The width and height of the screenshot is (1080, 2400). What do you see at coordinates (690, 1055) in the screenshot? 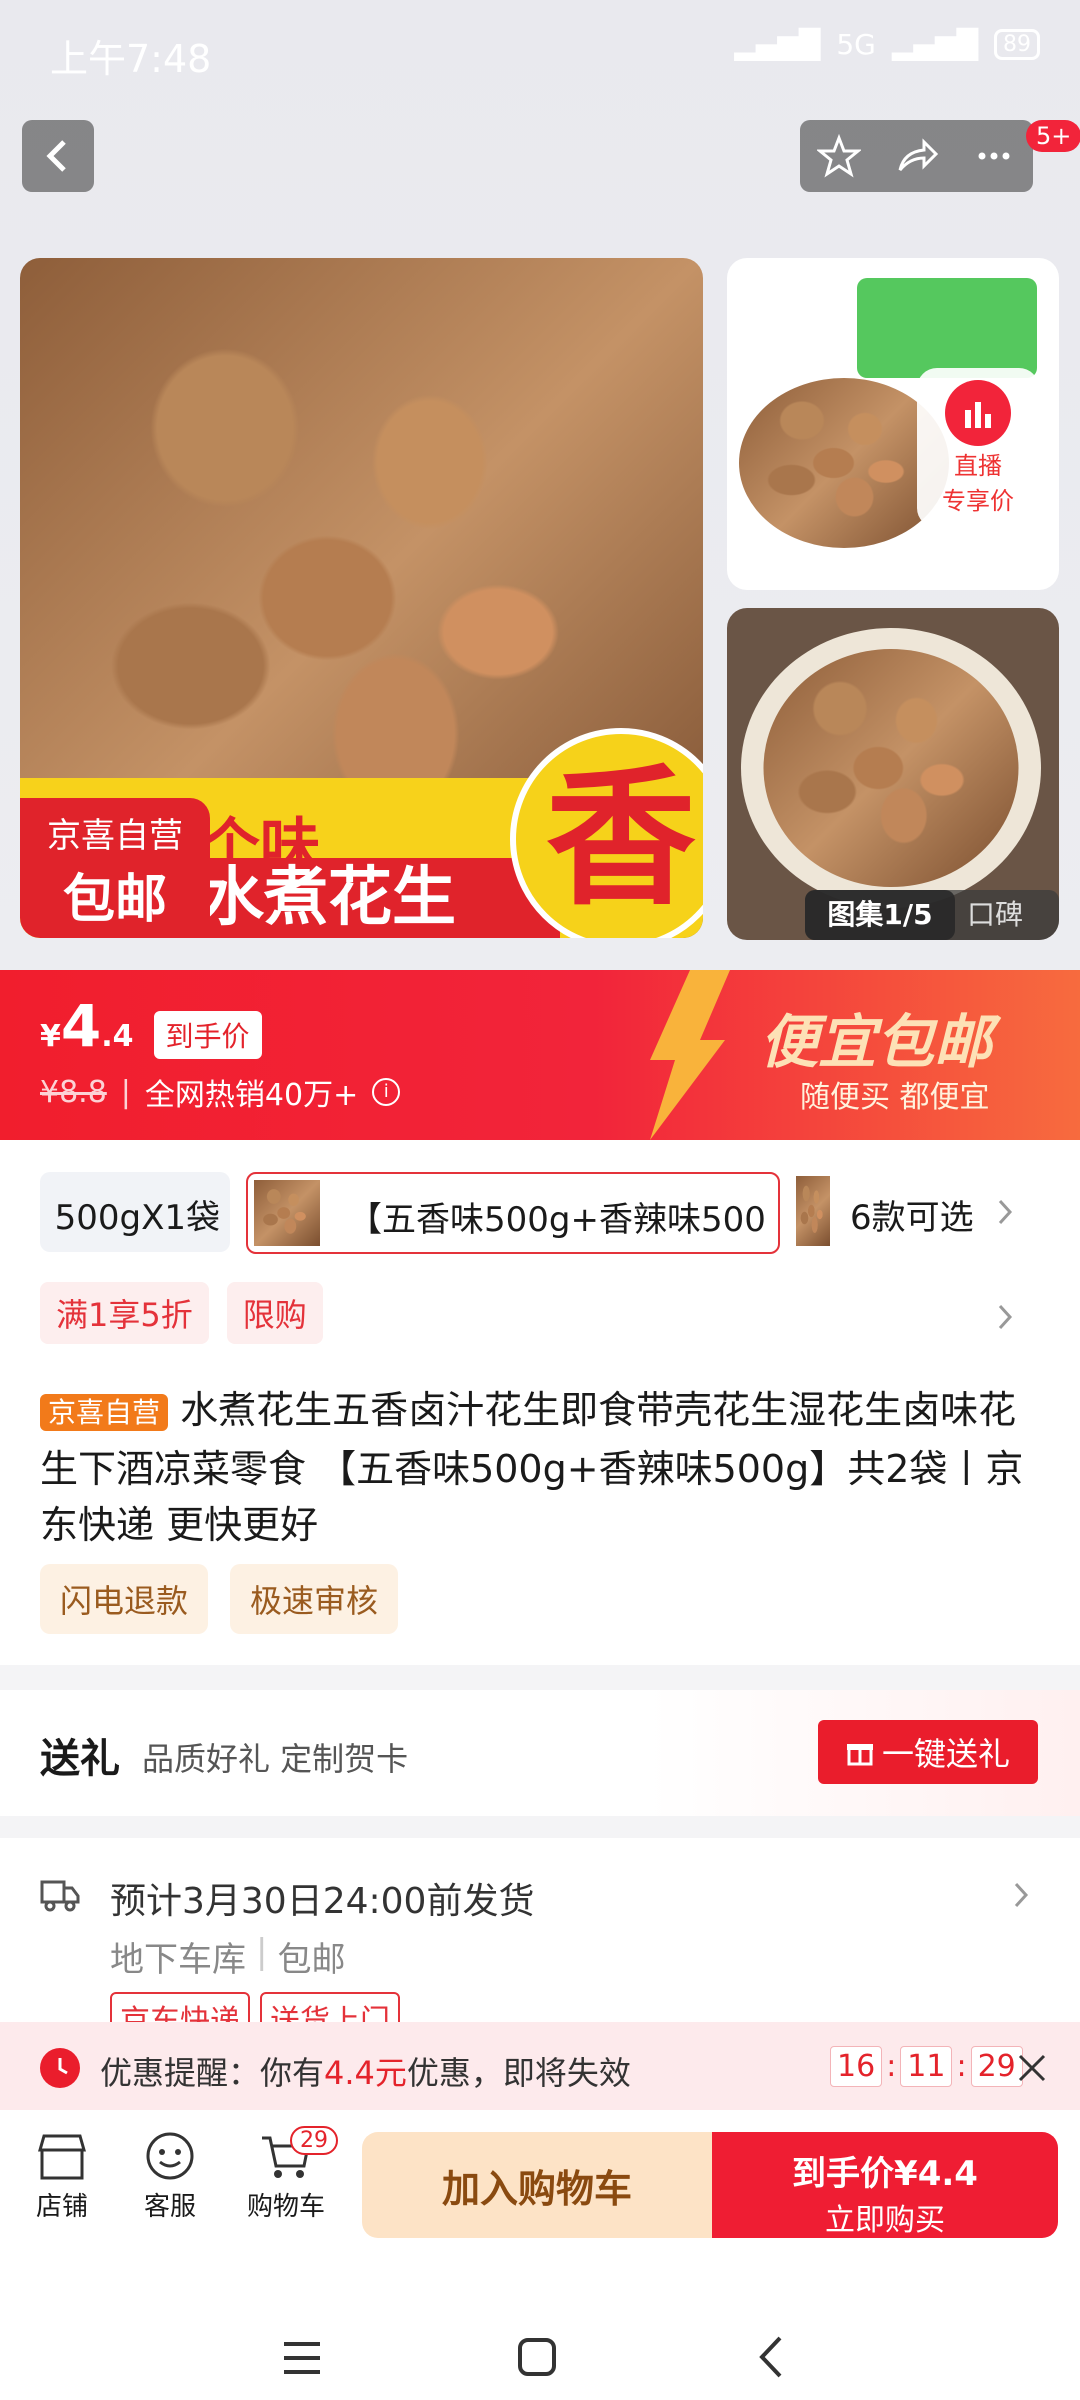
I see `lightning-icon` at bounding box center [690, 1055].